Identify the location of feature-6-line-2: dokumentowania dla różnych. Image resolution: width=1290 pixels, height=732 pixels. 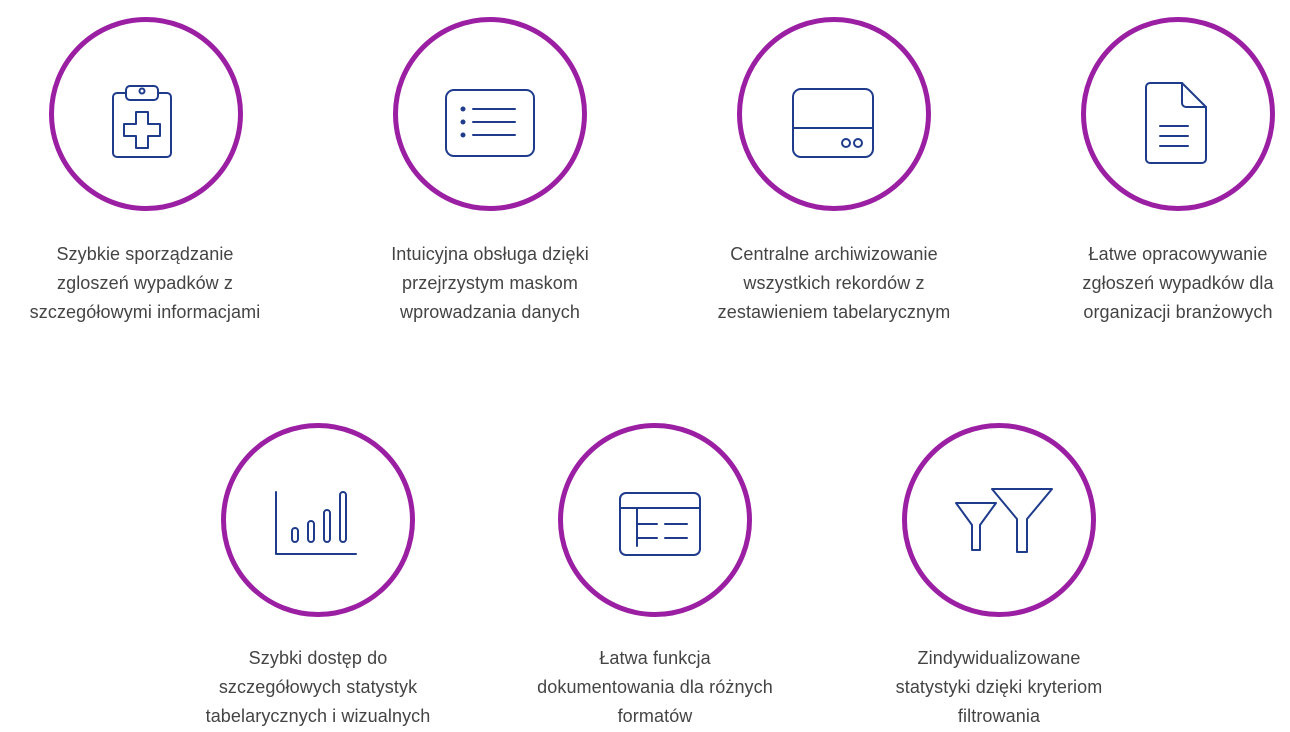
(655, 687).